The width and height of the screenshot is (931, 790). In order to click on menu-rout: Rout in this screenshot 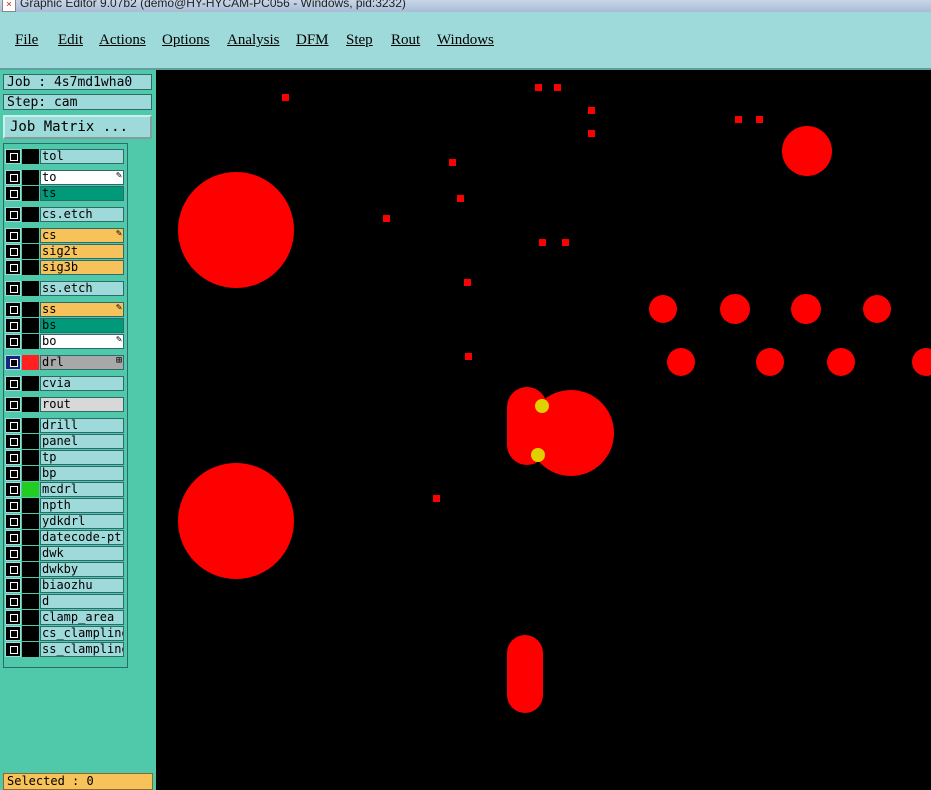, I will do `click(405, 40)`.